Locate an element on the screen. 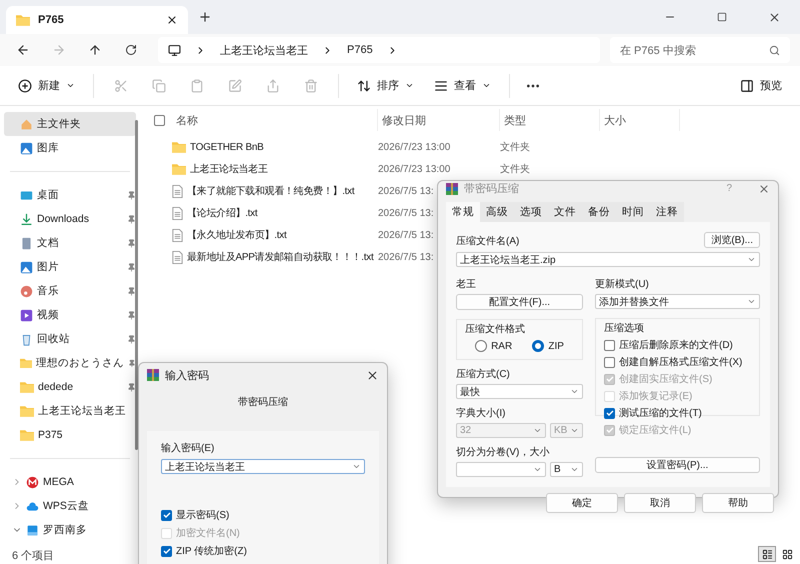  sidebar-item: 音乐 is located at coordinates (70, 291).